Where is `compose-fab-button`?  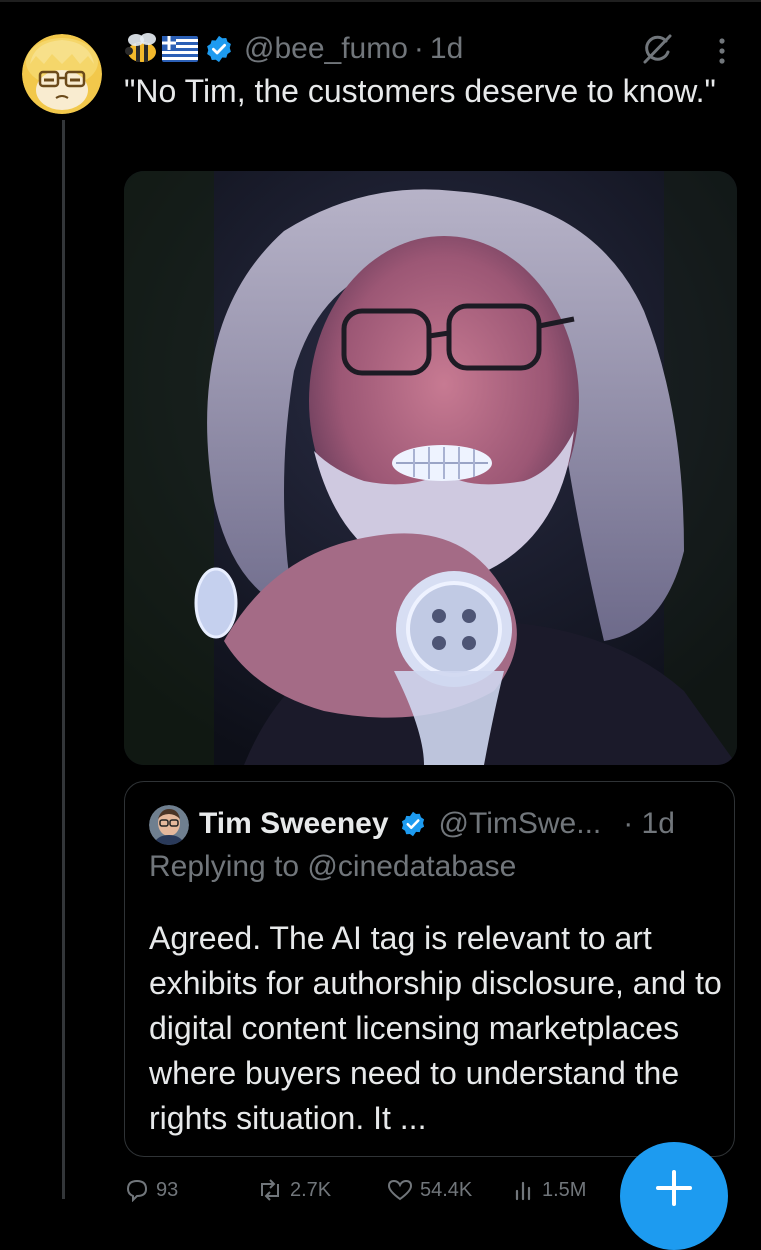 compose-fab-button is located at coordinates (674, 1196).